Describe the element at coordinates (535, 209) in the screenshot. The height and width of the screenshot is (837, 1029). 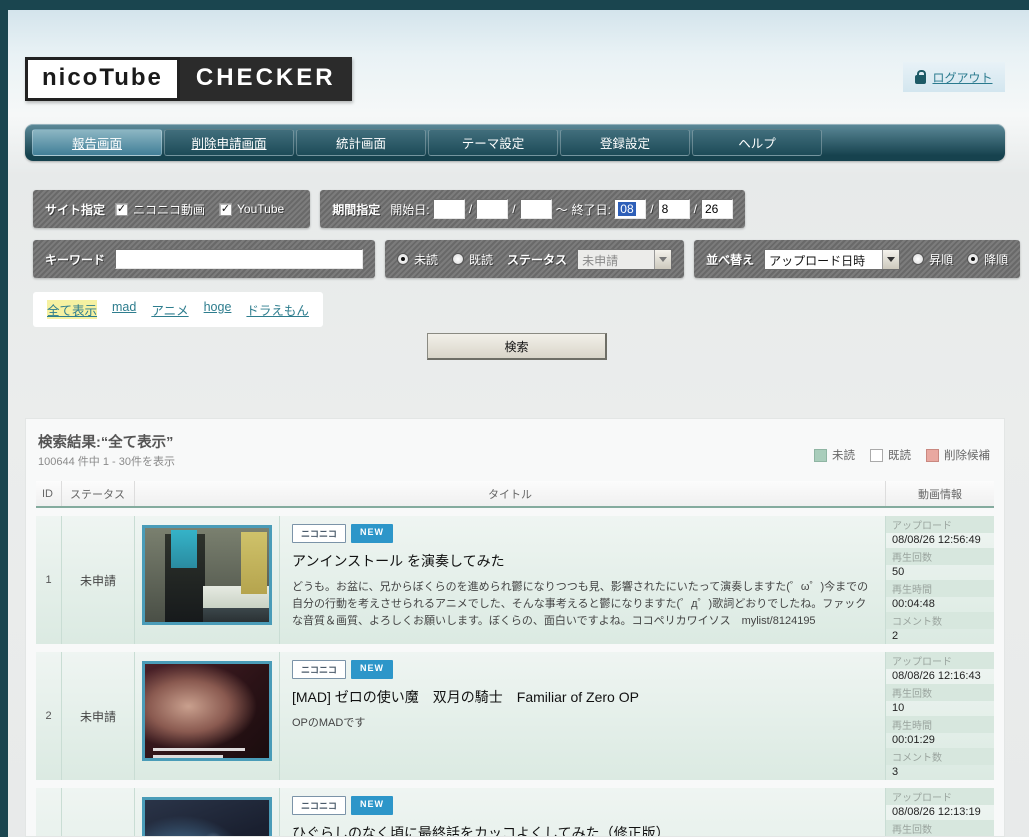
I see `start-day-input` at that location.